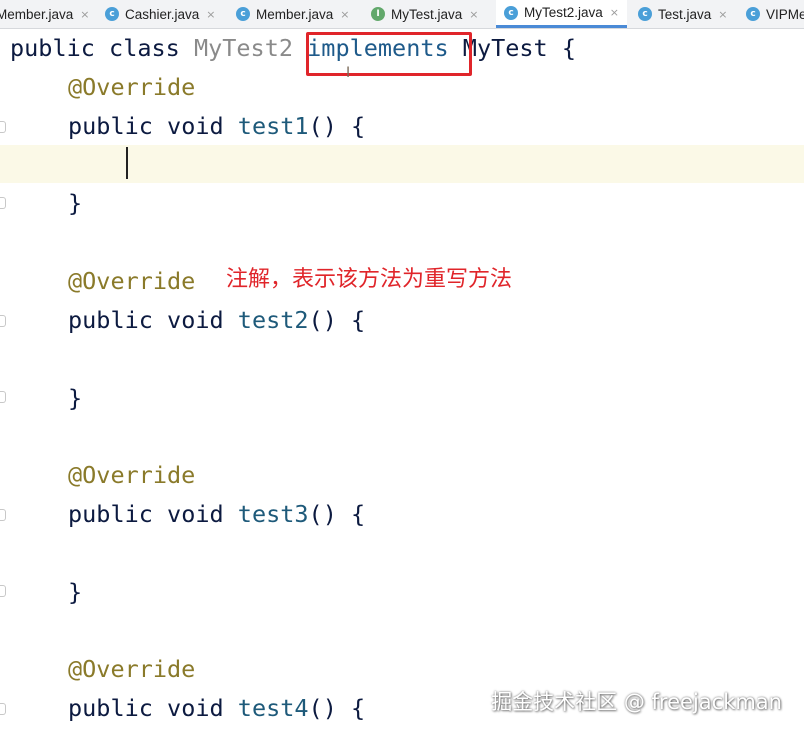 This screenshot has width=804, height=738. I want to click on tab-mytest2-java: c MyTest2.java ×, so click(561, 14).